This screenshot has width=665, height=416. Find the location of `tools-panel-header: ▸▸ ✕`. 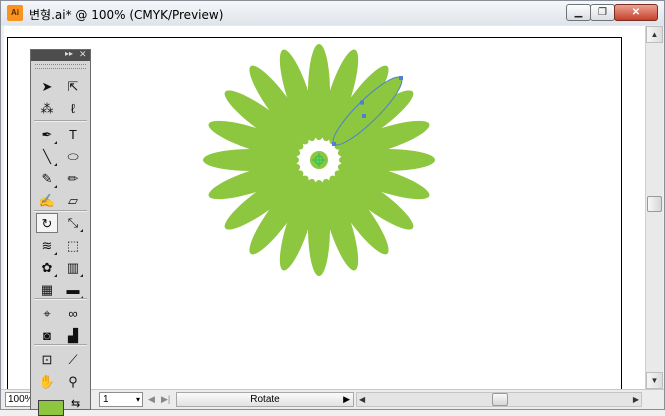

tools-panel-header: ▸▸ ✕ is located at coordinates (60, 55).